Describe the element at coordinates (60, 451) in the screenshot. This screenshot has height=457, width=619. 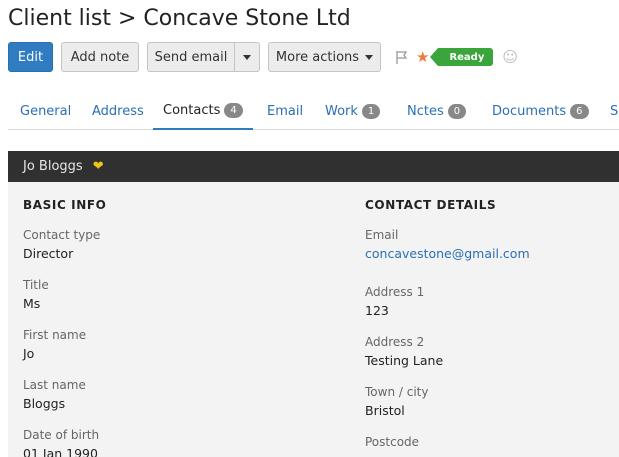
I see `field-value: 01 Jan 1990` at that location.